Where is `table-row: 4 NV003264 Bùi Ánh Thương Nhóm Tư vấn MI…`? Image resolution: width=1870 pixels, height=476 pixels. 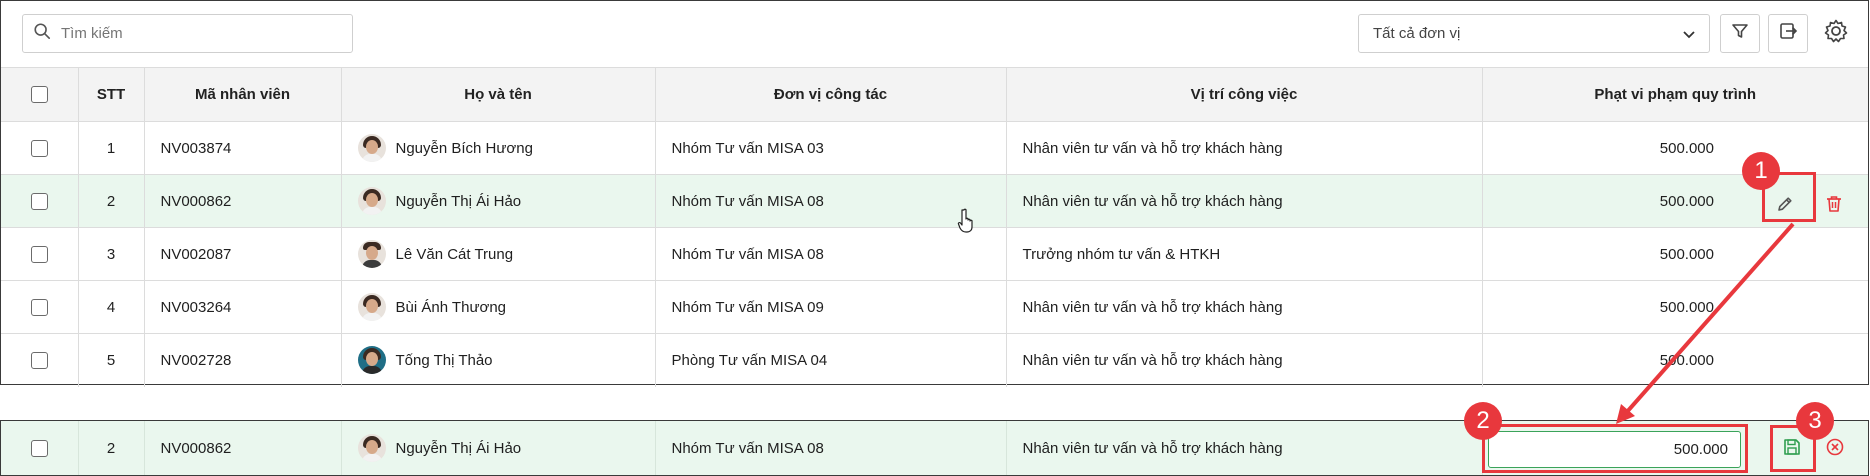 table-row: 4 NV003264 Bùi Ánh Thương Nhóm Tư vấn MI… is located at coordinates (934, 307).